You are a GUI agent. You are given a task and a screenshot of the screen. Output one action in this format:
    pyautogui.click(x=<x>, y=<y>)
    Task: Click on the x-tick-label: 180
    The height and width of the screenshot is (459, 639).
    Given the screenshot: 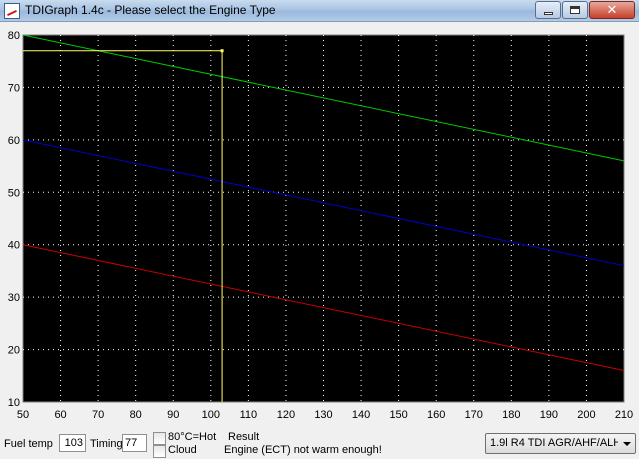 What is the action you would take?
    pyautogui.click(x=511, y=415)
    